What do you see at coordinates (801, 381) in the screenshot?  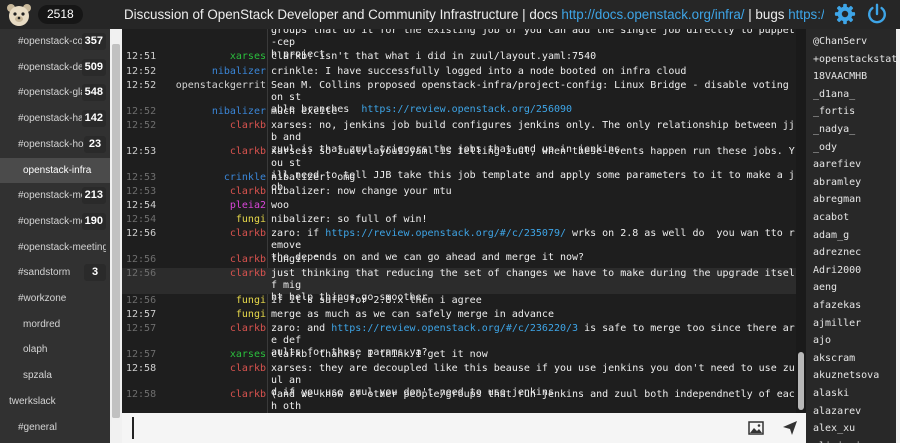 I see `chat-scroll-thumb` at bounding box center [801, 381].